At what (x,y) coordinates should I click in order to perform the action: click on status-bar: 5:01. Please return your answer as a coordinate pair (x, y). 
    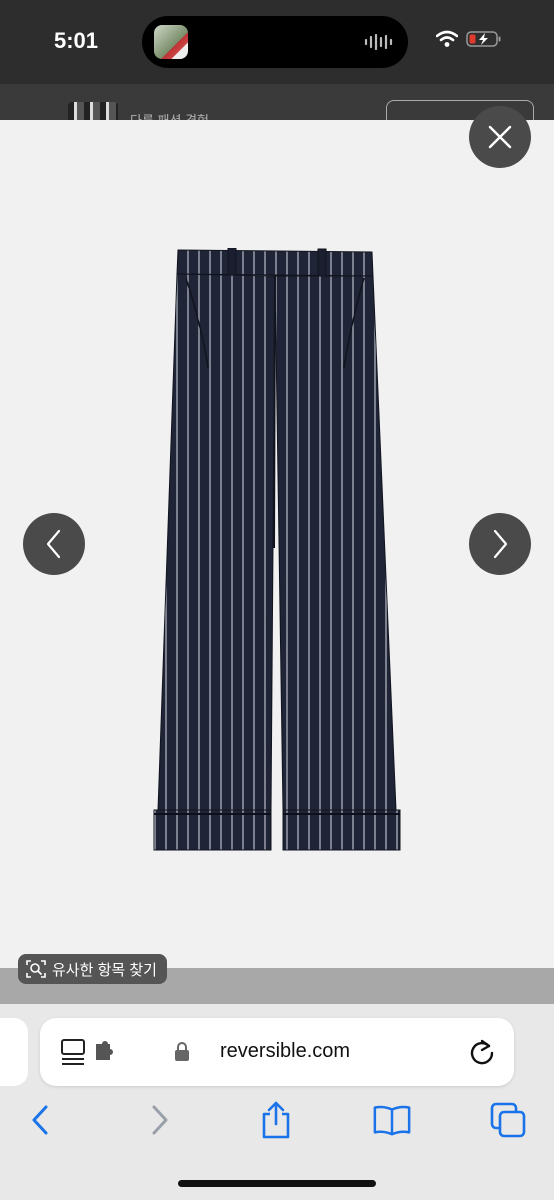
    Looking at the image, I should click on (277, 42).